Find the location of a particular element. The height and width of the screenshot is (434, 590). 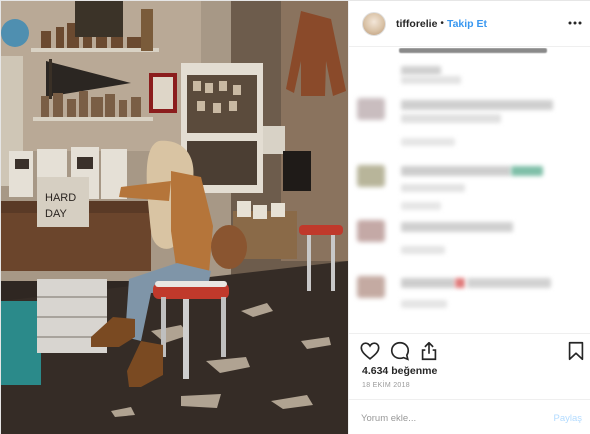

post-actions is located at coordinates (469, 348).